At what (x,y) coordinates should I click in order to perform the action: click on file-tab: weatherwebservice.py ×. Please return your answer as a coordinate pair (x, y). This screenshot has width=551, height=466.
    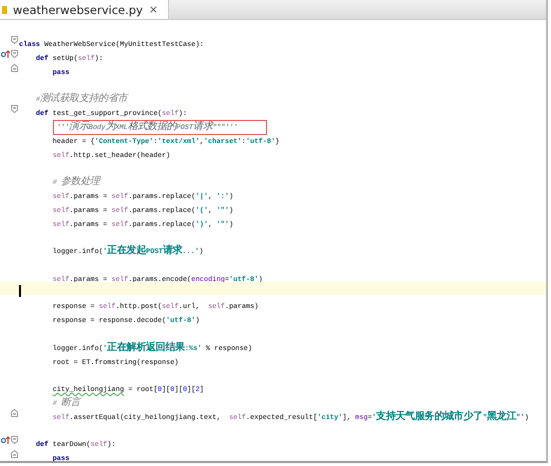
    Looking at the image, I should click on (85, 10).